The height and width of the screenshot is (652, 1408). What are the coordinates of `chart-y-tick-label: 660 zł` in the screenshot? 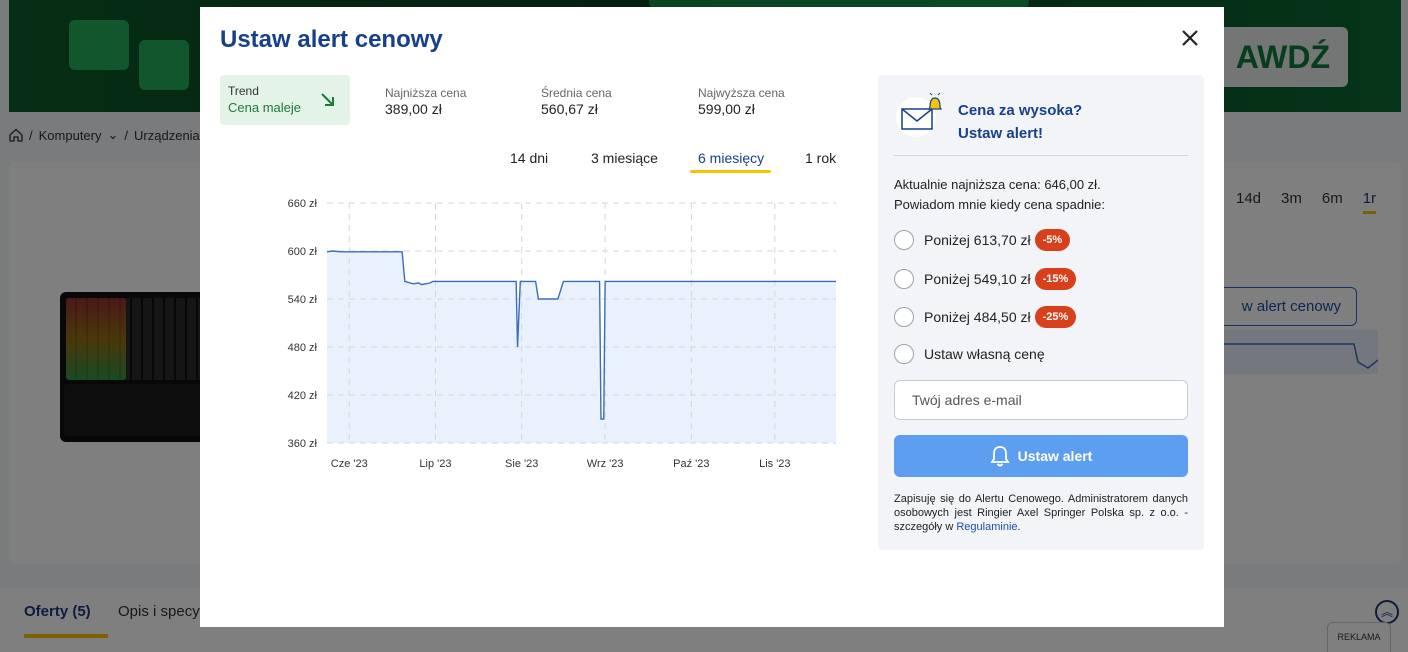 It's located at (303, 204).